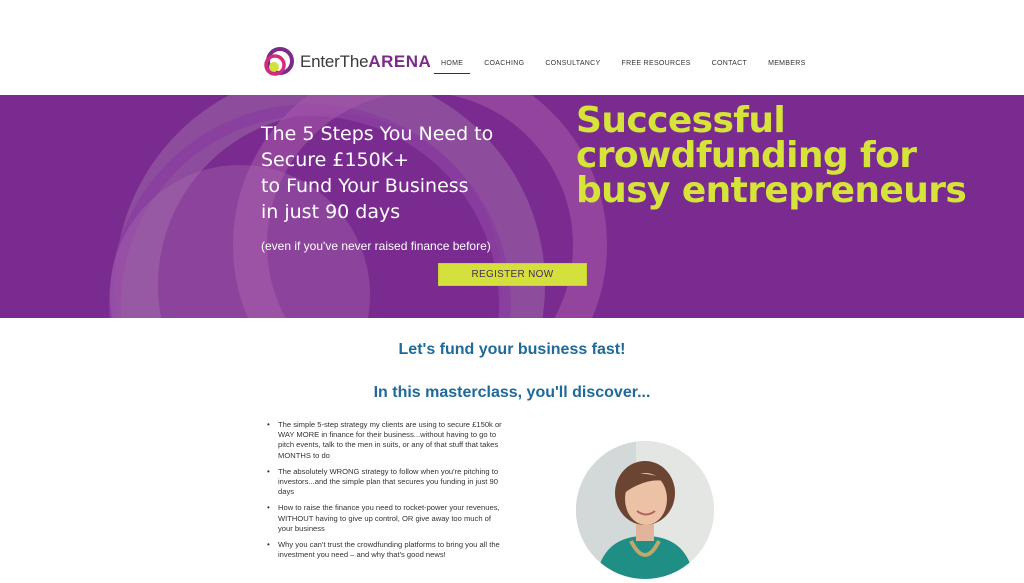 This screenshot has height=583, width=1024. I want to click on logo-icon, so click(279, 62).